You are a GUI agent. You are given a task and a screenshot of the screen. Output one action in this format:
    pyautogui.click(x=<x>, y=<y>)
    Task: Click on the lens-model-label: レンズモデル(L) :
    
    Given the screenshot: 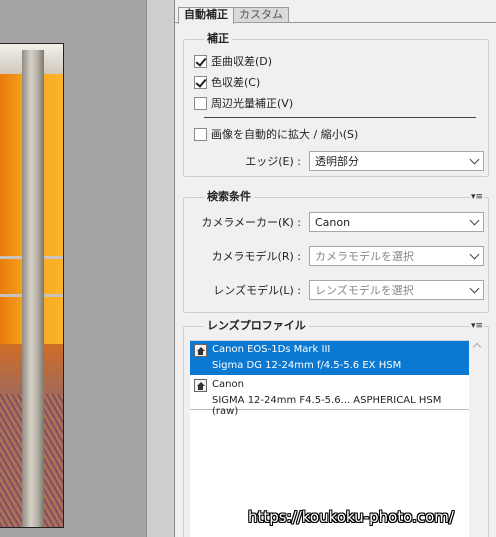 What is the action you would take?
    pyautogui.click(x=257, y=290)
    